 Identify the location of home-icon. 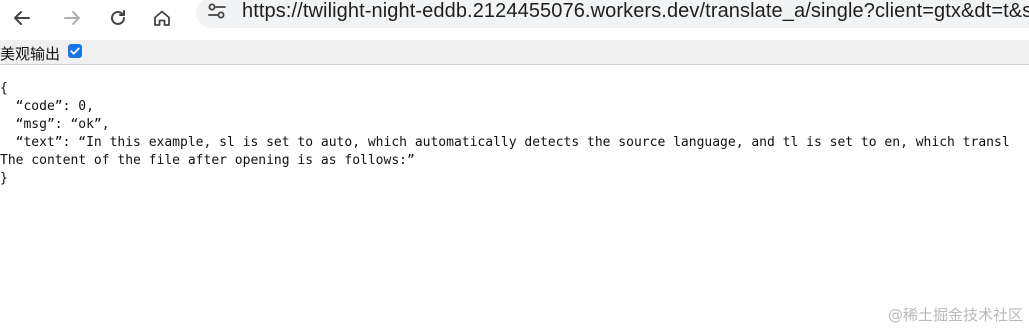
(162, 18).